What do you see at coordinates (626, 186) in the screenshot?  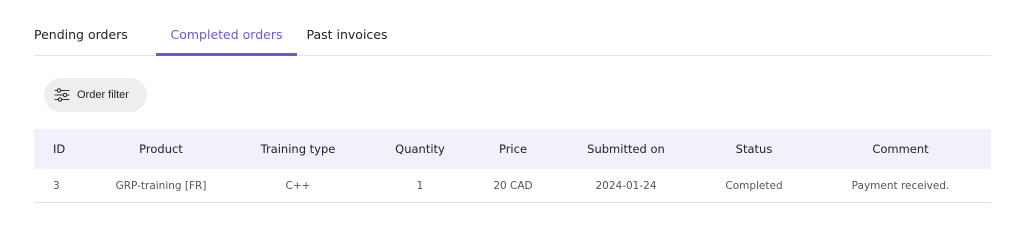 I see `cell-submitted-on: 2024-01-24` at bounding box center [626, 186].